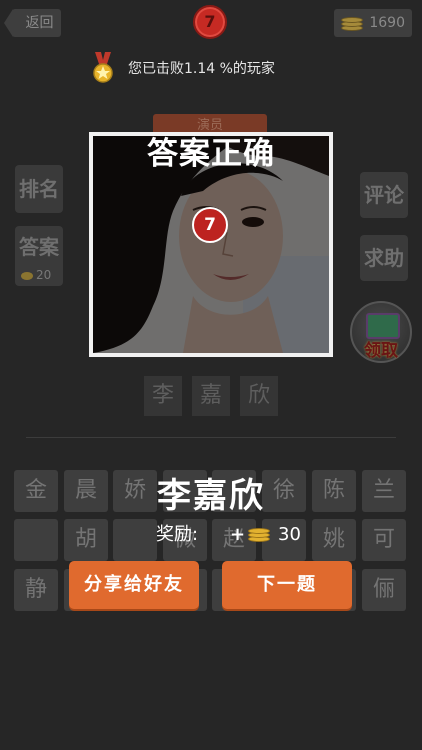 This screenshot has height=750, width=422. What do you see at coordinates (381, 351) in the screenshot?
I see `claim-reward-label: 领取` at bounding box center [381, 351].